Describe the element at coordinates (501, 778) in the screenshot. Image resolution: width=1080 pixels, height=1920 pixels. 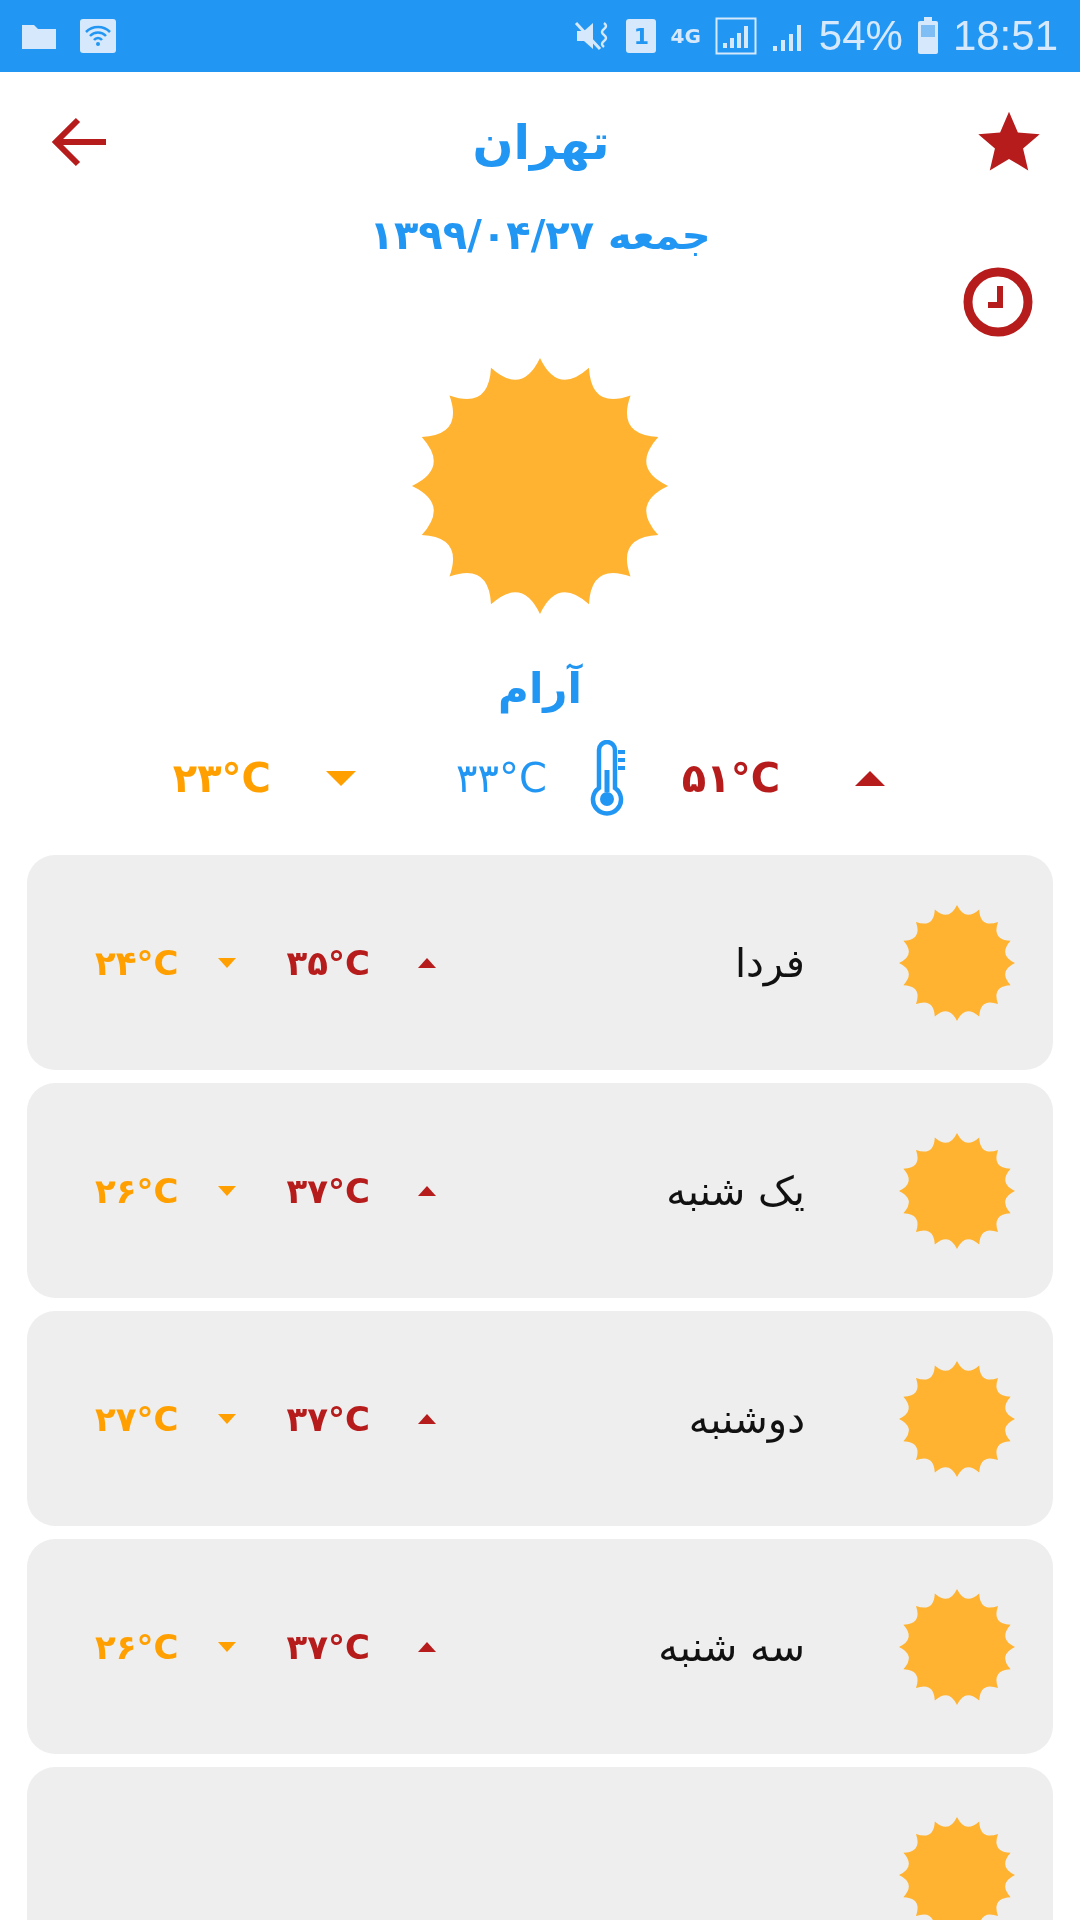
I see `current-temperature: ۳۳°C` at that location.